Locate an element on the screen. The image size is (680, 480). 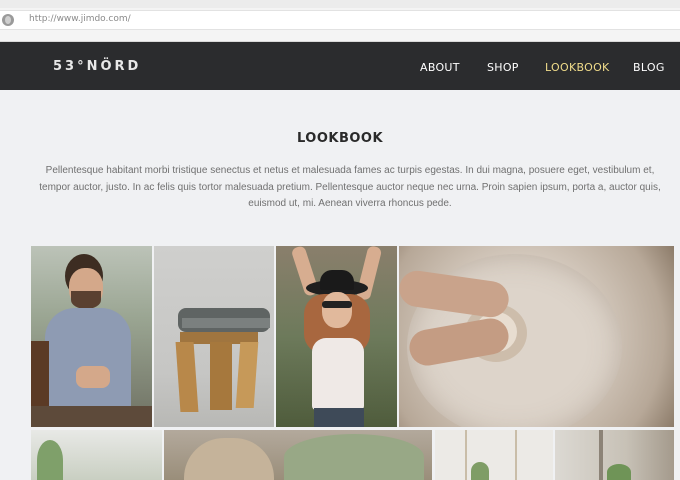
nav-item-about: ABOUT is located at coordinates (440, 67).